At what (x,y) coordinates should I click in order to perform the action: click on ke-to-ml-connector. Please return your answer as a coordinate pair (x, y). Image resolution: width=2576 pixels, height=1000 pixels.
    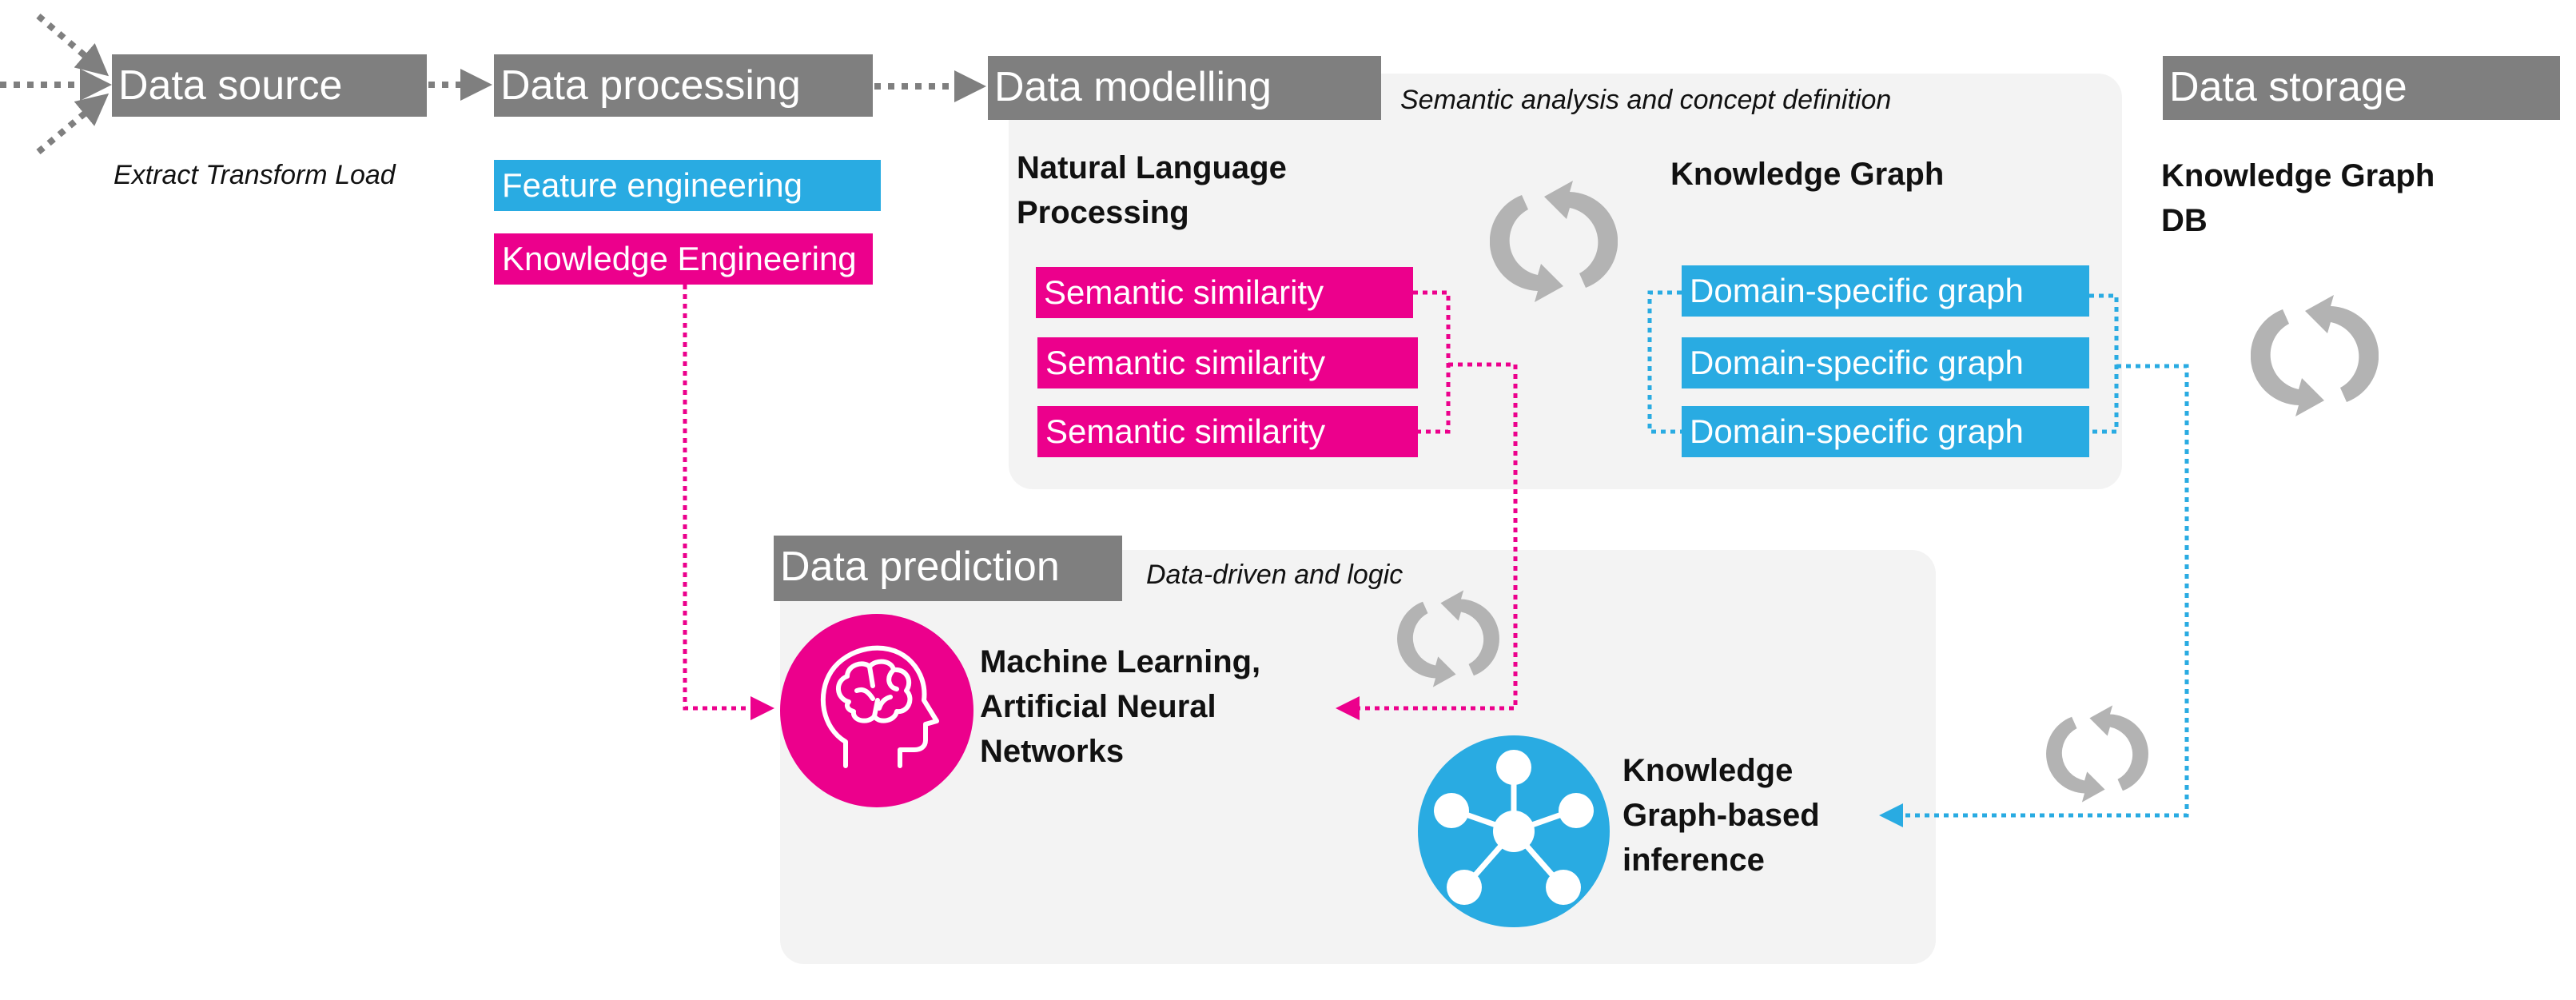
    Looking at the image, I should click on (728, 502).